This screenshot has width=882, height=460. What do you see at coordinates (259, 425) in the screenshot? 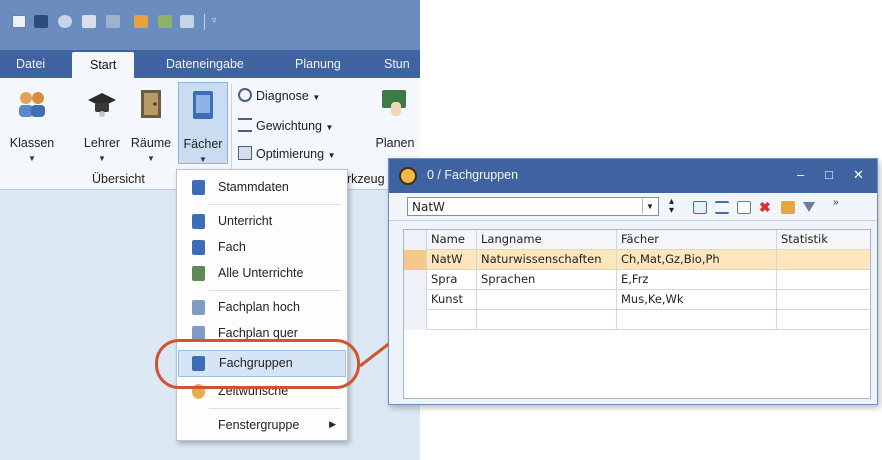
I see `menu-item-label: Fenstergruppe` at bounding box center [259, 425].